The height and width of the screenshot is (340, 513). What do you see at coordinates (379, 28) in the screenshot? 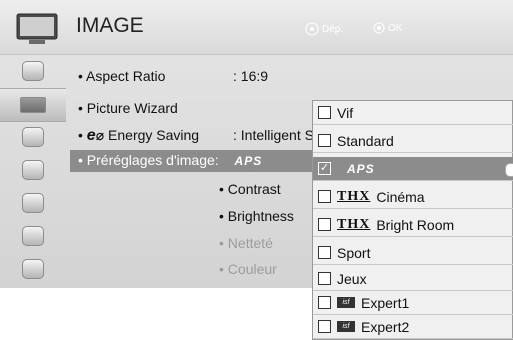
I see `ok-button-icon` at bounding box center [379, 28].